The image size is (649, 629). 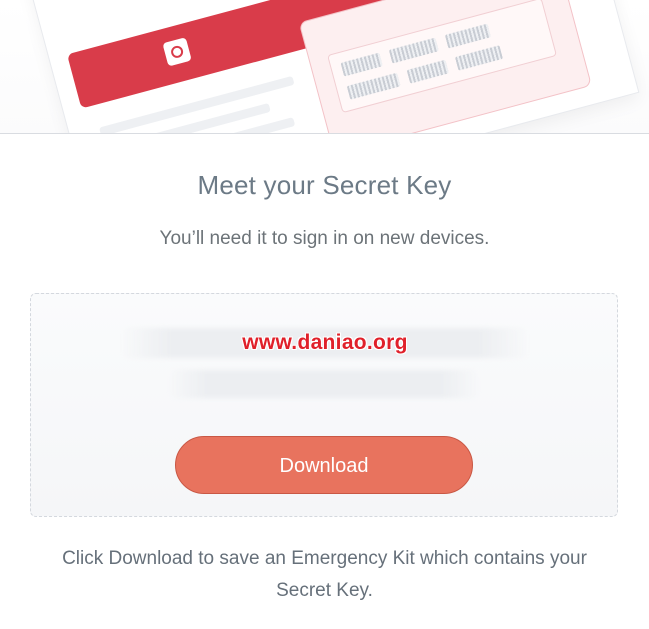 I want to click on secret-key-blurred-line, so click(x=324, y=384).